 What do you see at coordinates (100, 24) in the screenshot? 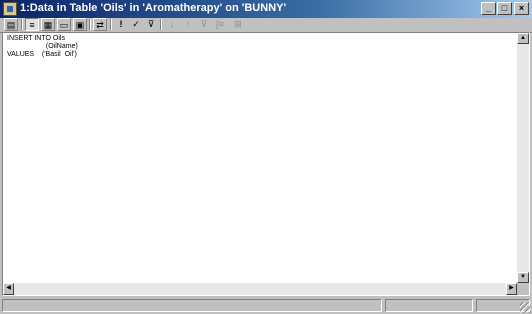
I see `change-type-icon: ⇄` at bounding box center [100, 24].